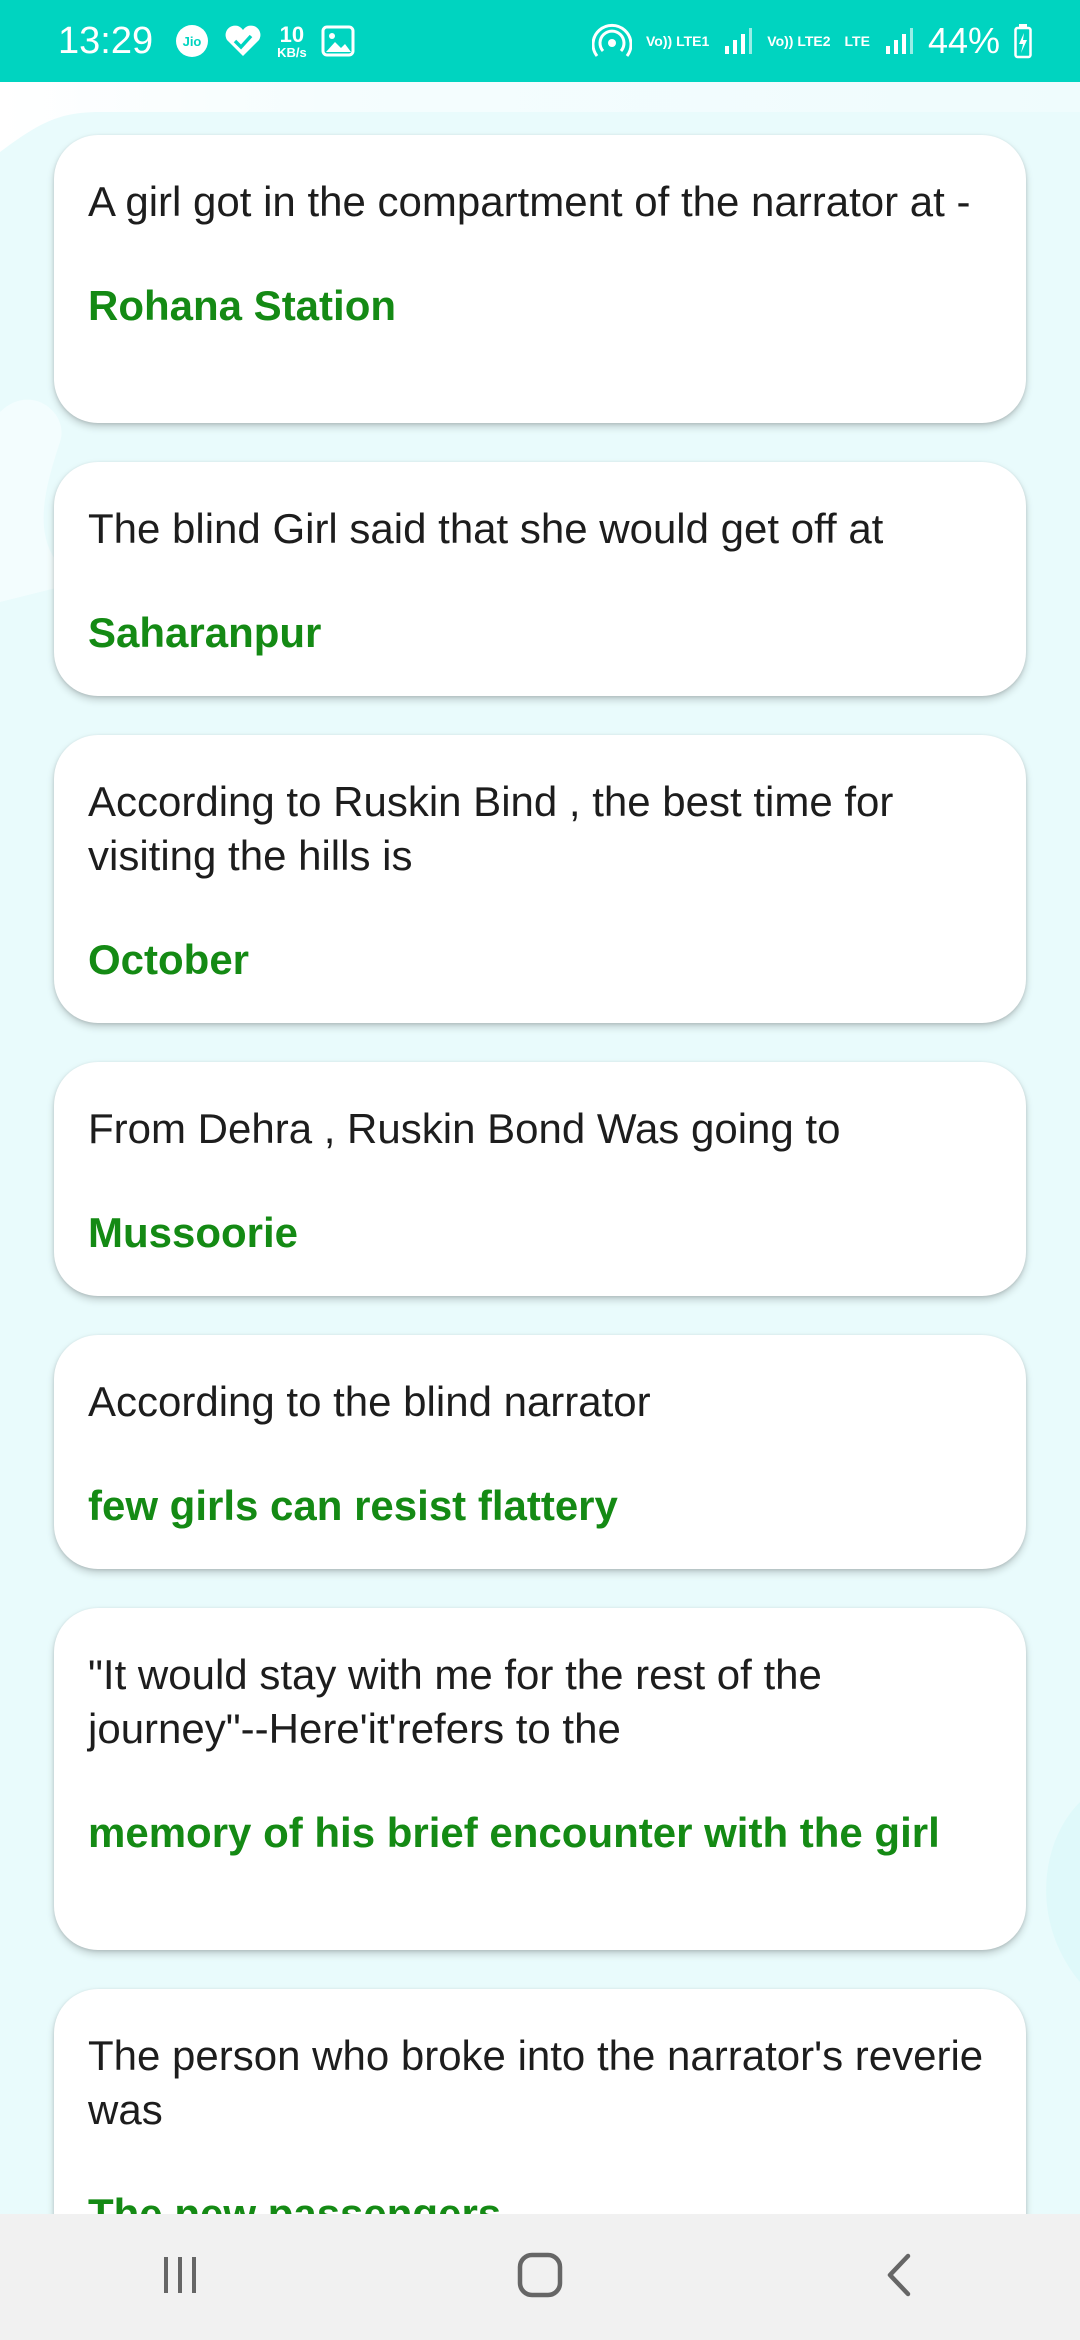 The image size is (1080, 2340). I want to click on answer-text: Rohana Station, so click(242, 305).